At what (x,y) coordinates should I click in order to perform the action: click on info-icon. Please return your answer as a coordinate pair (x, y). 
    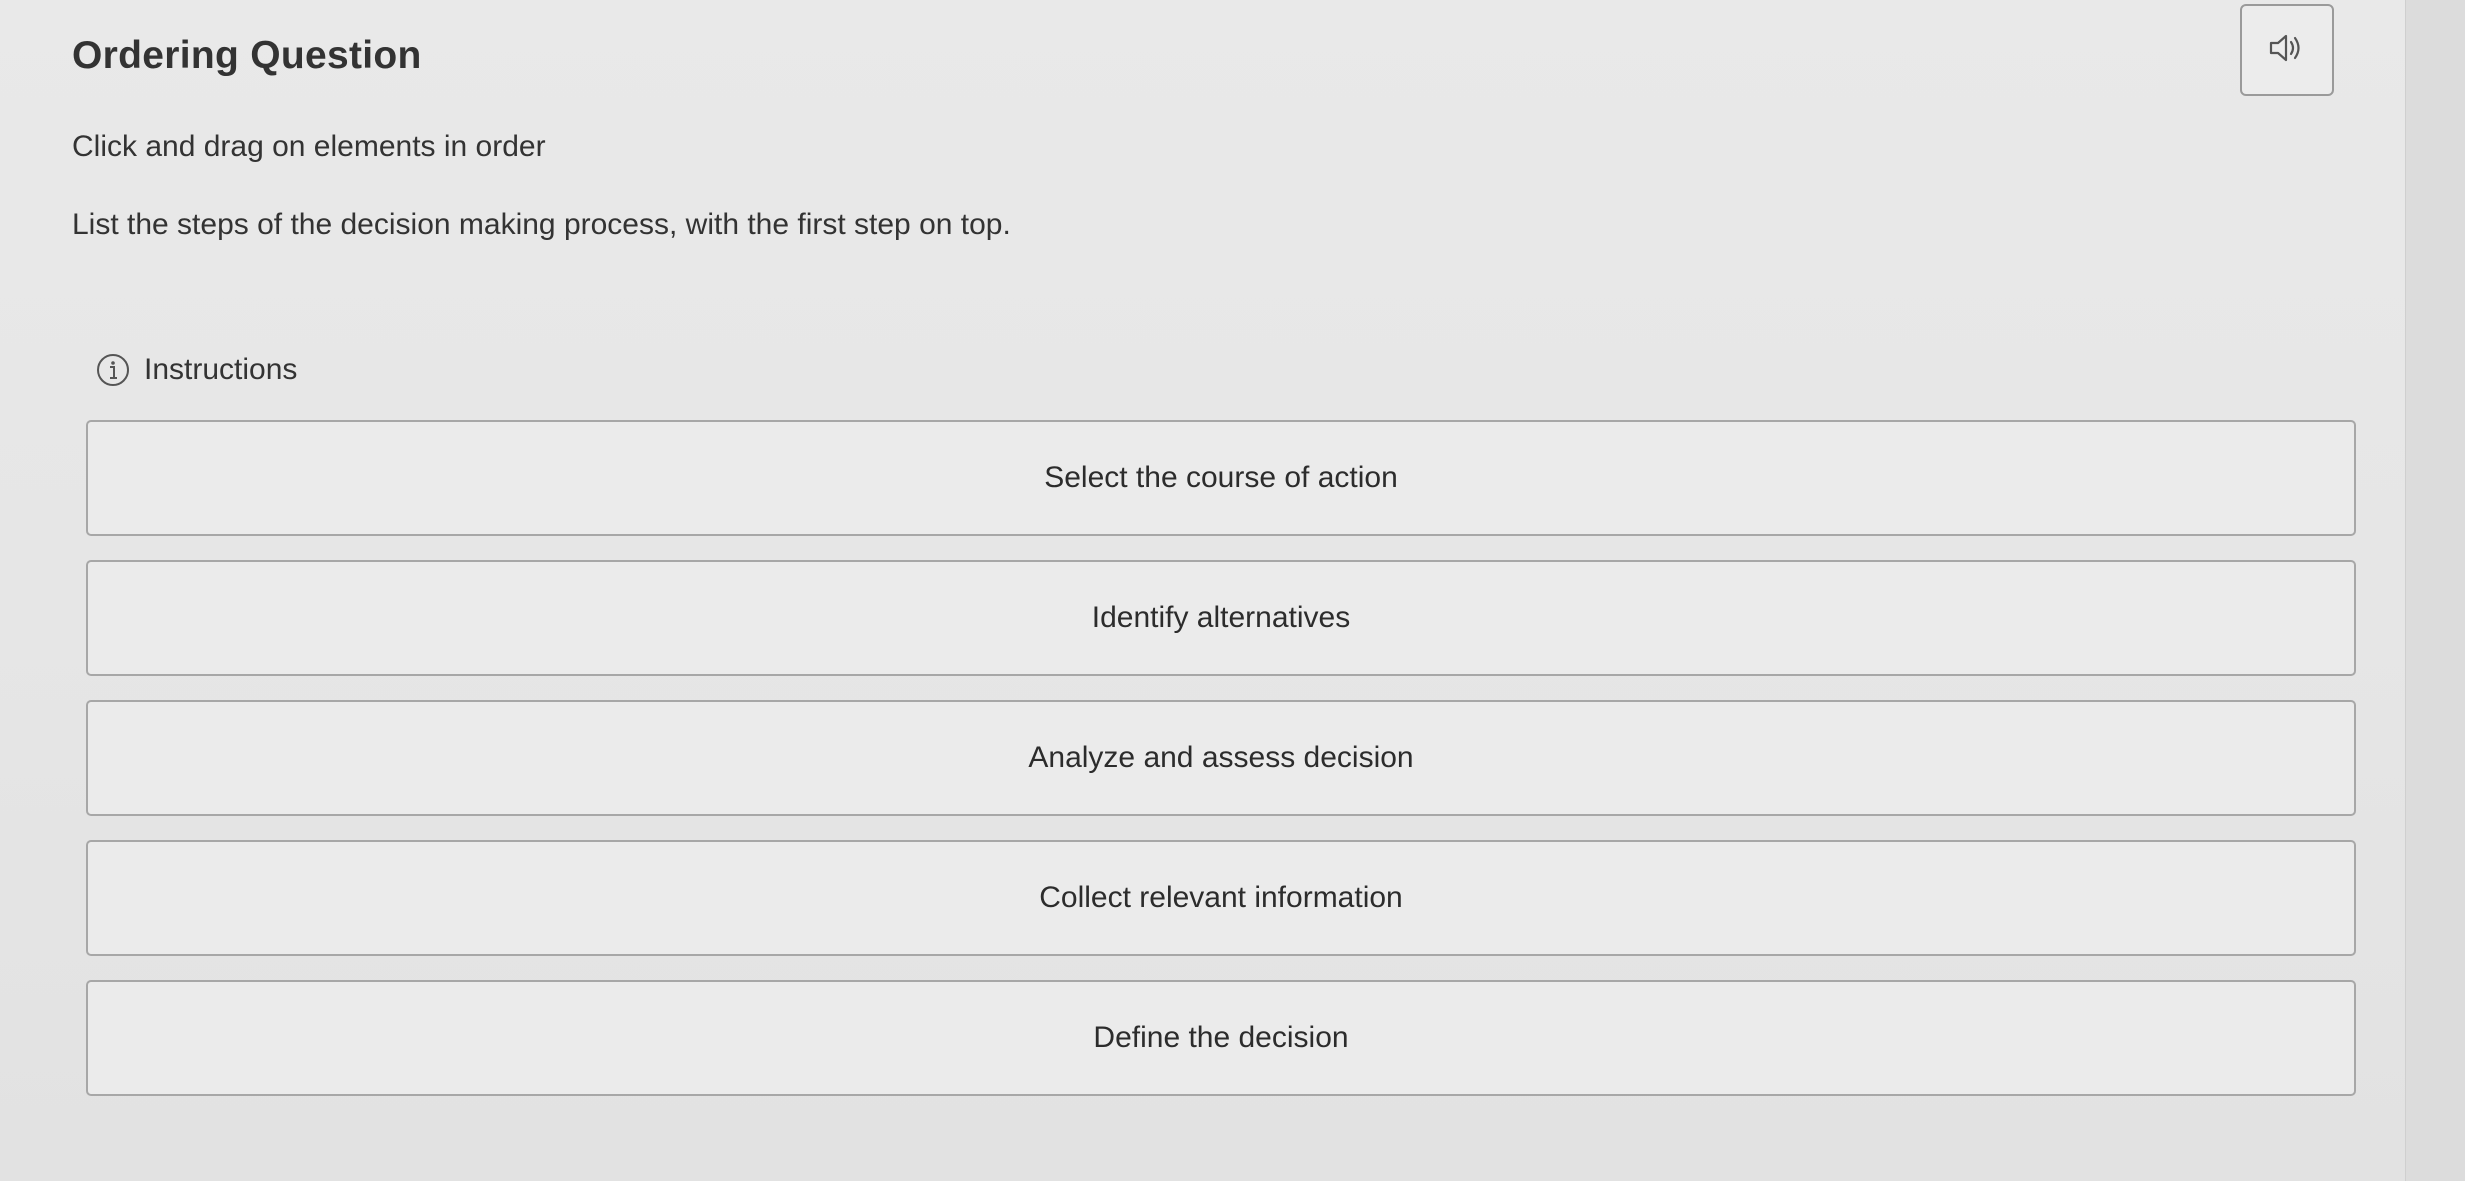
    Looking at the image, I should click on (113, 370).